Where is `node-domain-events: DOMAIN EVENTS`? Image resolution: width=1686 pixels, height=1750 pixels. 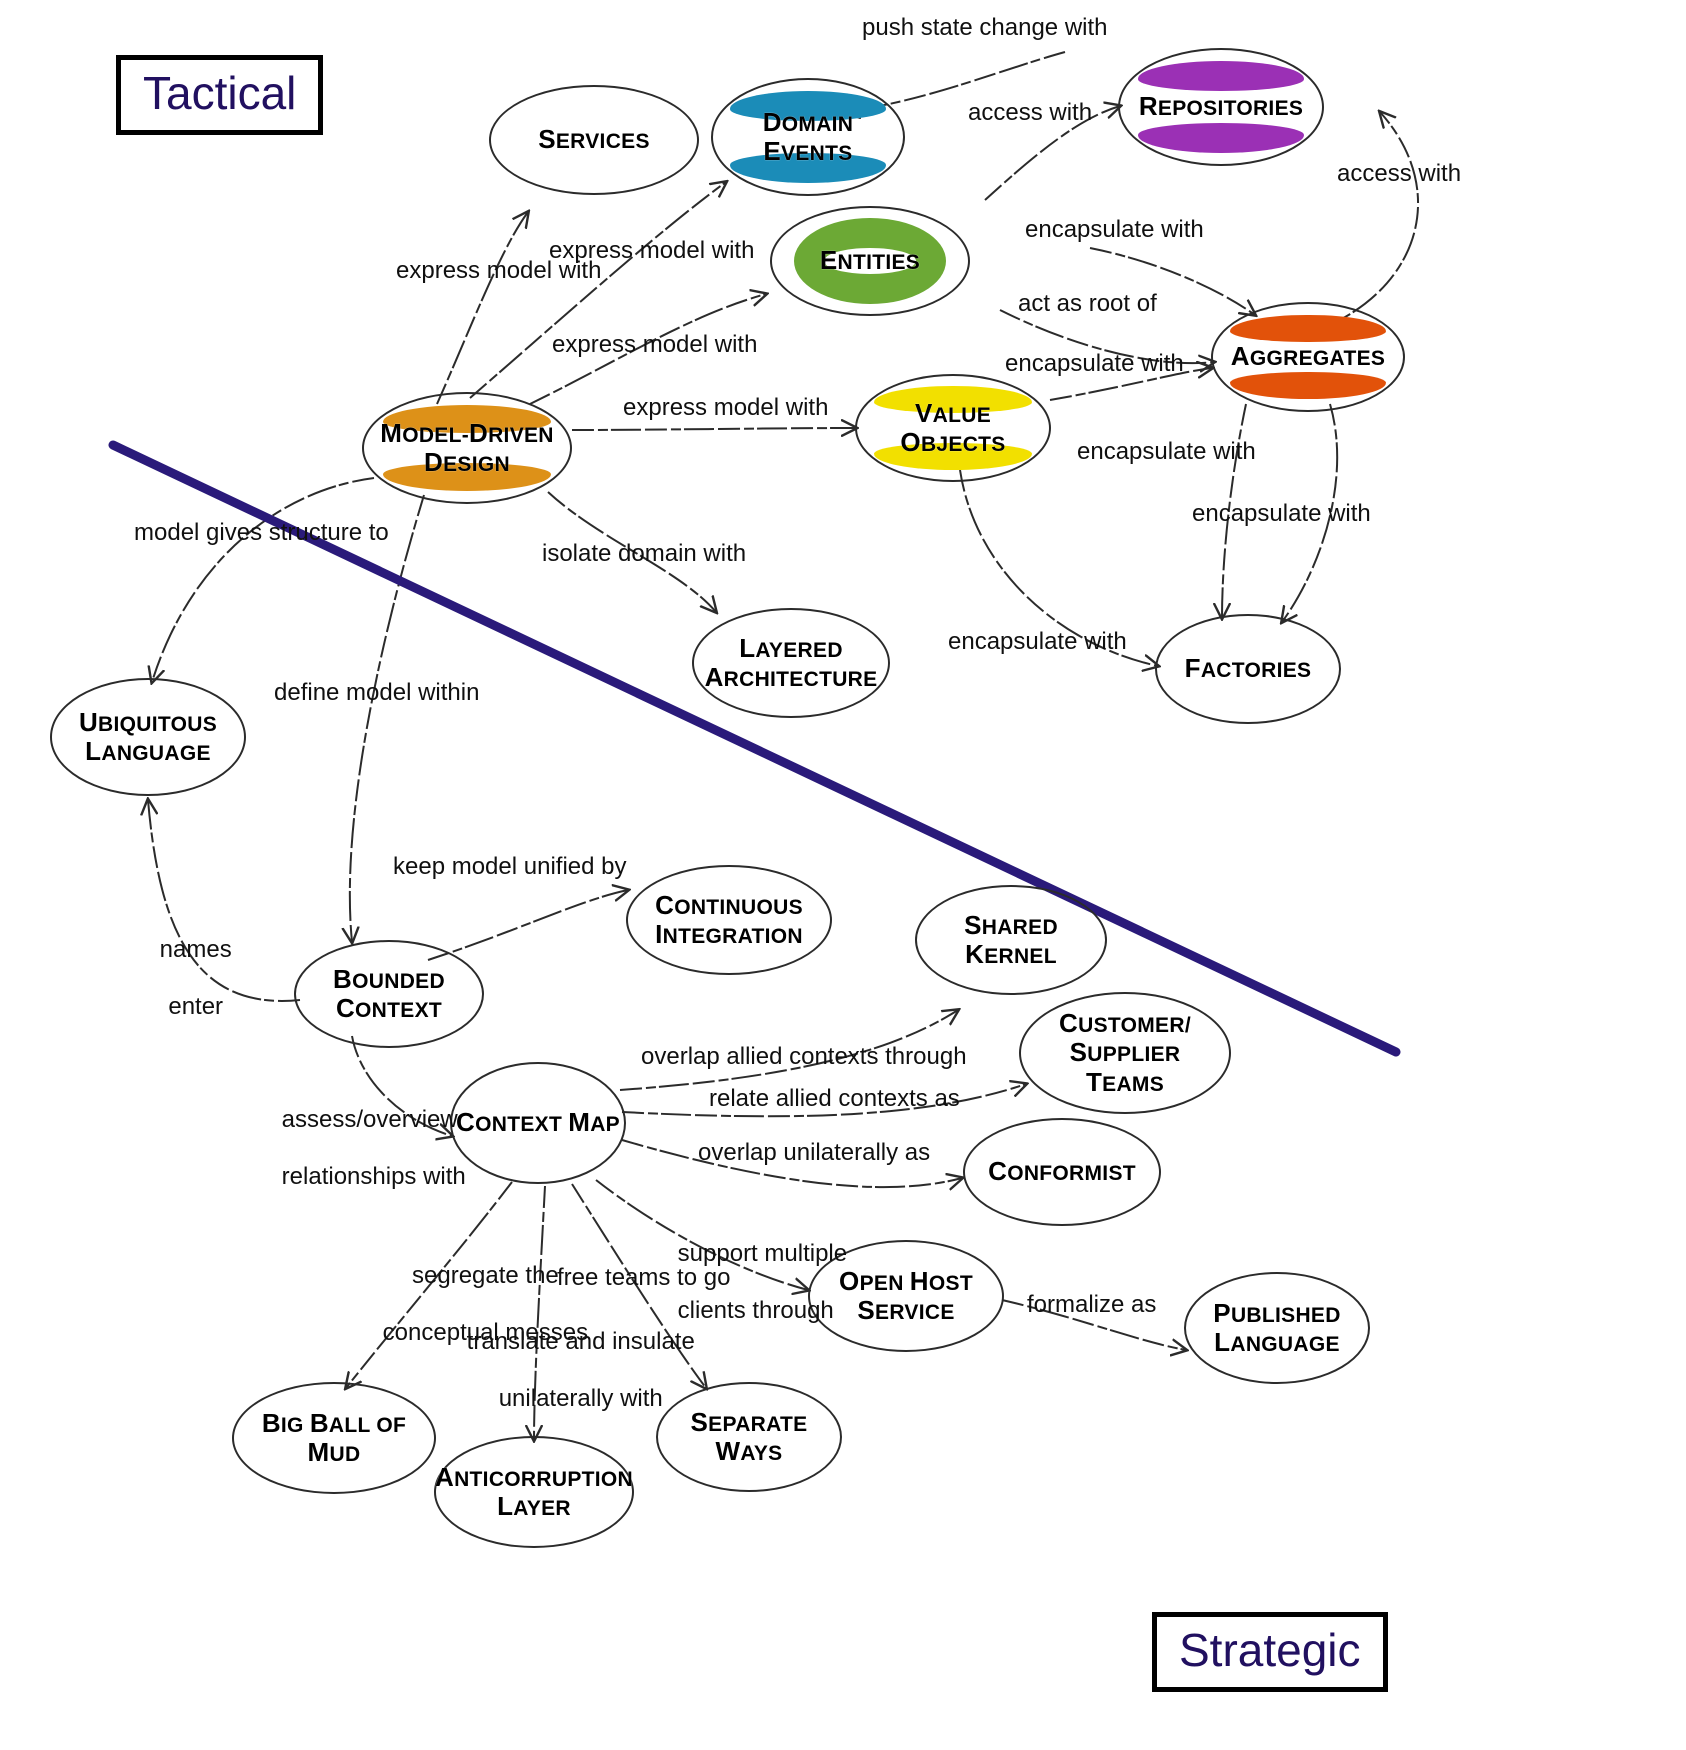 node-domain-events: DOMAIN EVENTS is located at coordinates (808, 137).